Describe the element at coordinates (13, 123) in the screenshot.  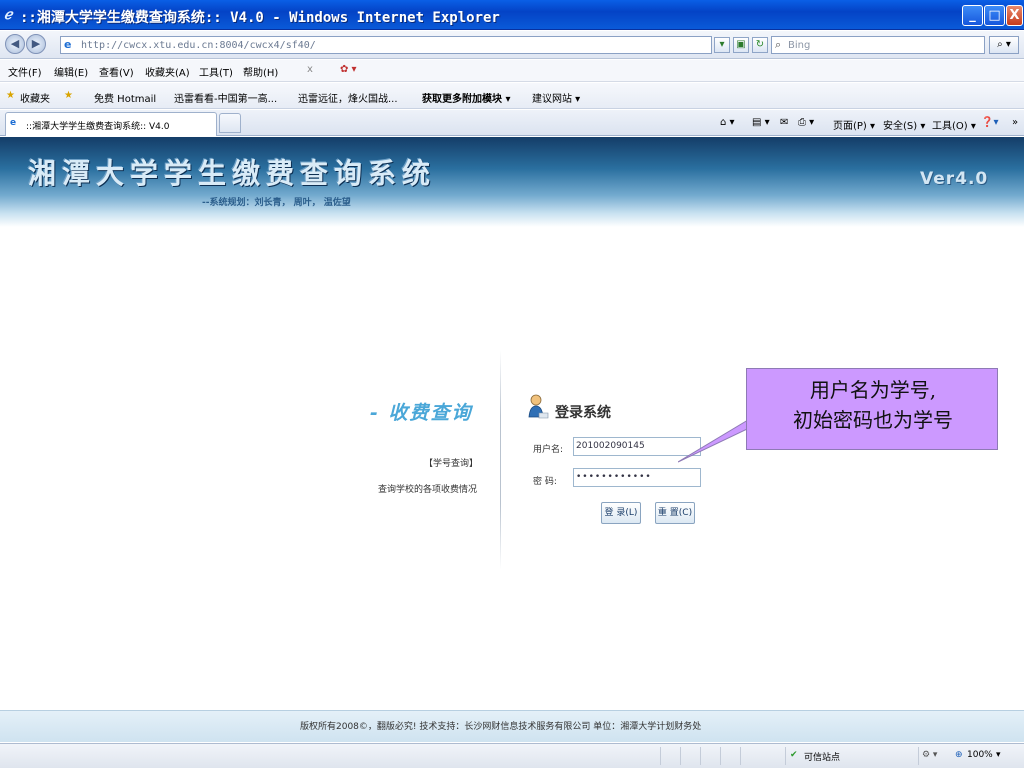
I see `tab-page-icon: e` at that location.